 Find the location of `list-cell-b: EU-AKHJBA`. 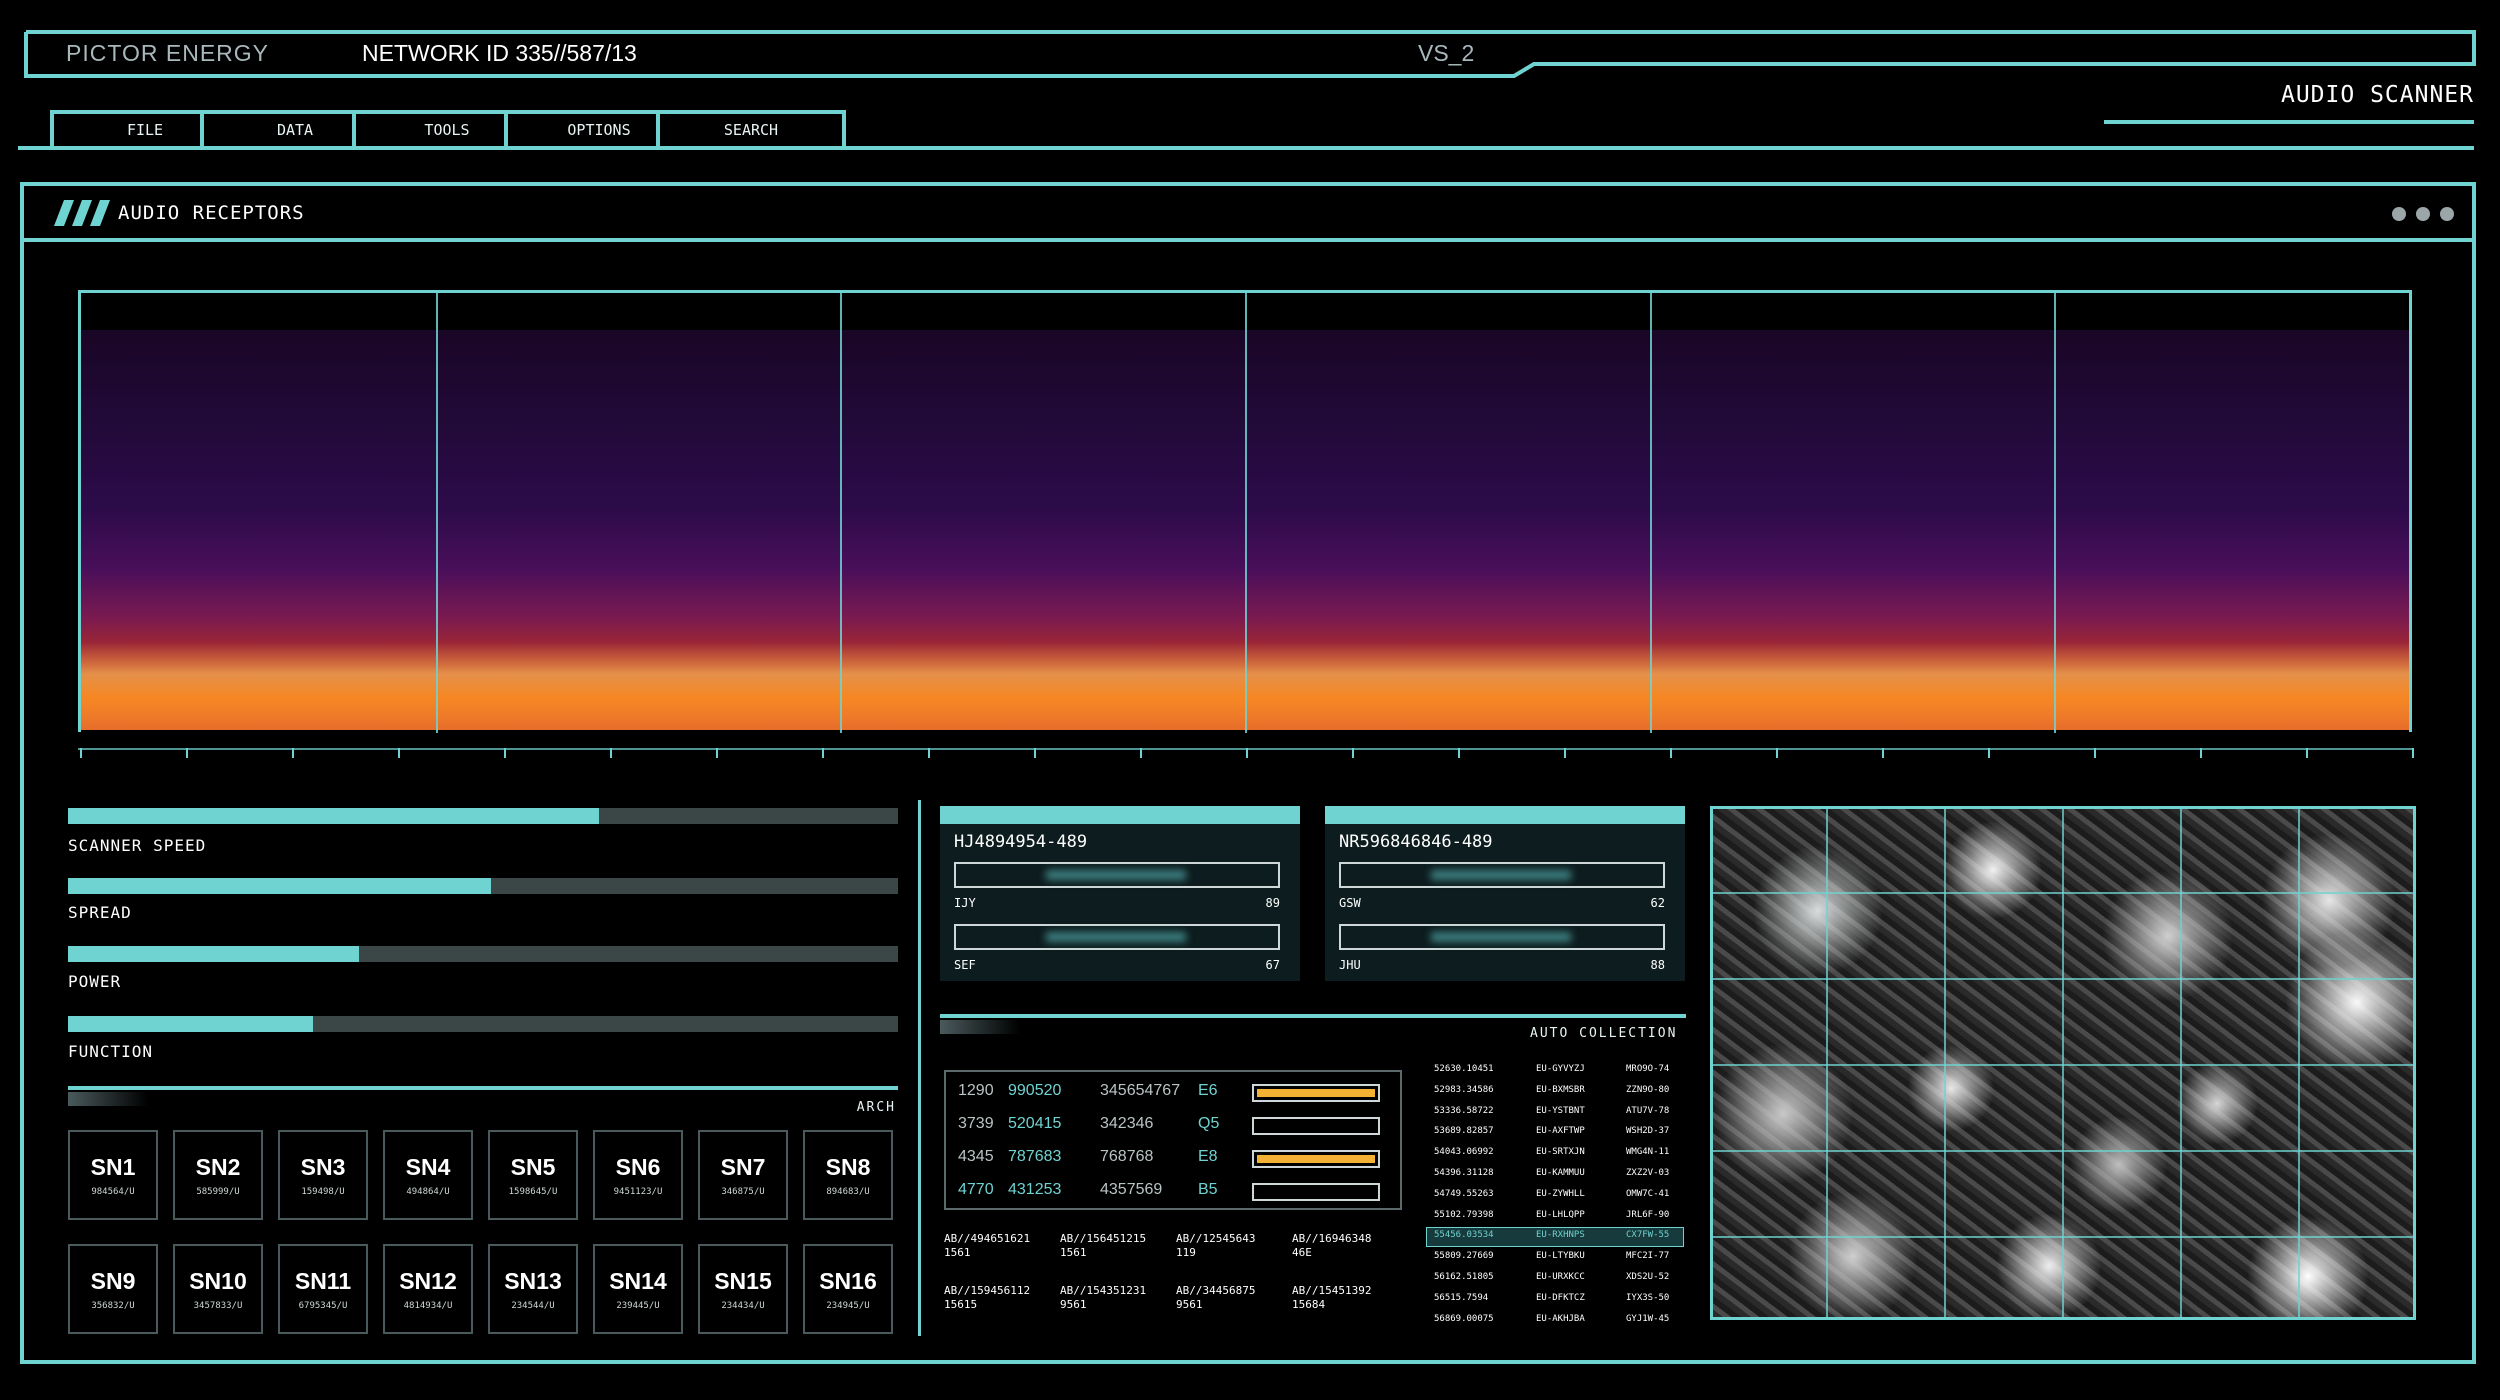

list-cell-b: EU-AKHJBA is located at coordinates (1560, 1319).